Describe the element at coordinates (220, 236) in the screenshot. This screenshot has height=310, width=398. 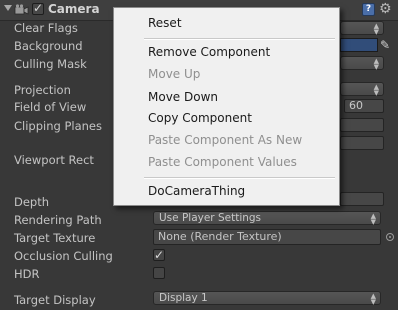
I see `target-texture-value: None (Render Texture)` at that location.